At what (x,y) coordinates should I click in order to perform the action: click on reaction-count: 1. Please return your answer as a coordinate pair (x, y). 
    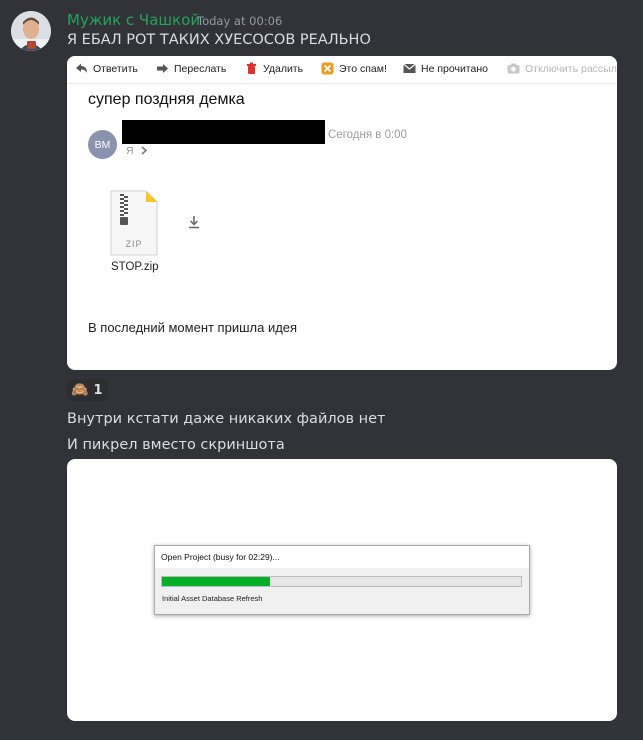
    Looking at the image, I should click on (98, 390).